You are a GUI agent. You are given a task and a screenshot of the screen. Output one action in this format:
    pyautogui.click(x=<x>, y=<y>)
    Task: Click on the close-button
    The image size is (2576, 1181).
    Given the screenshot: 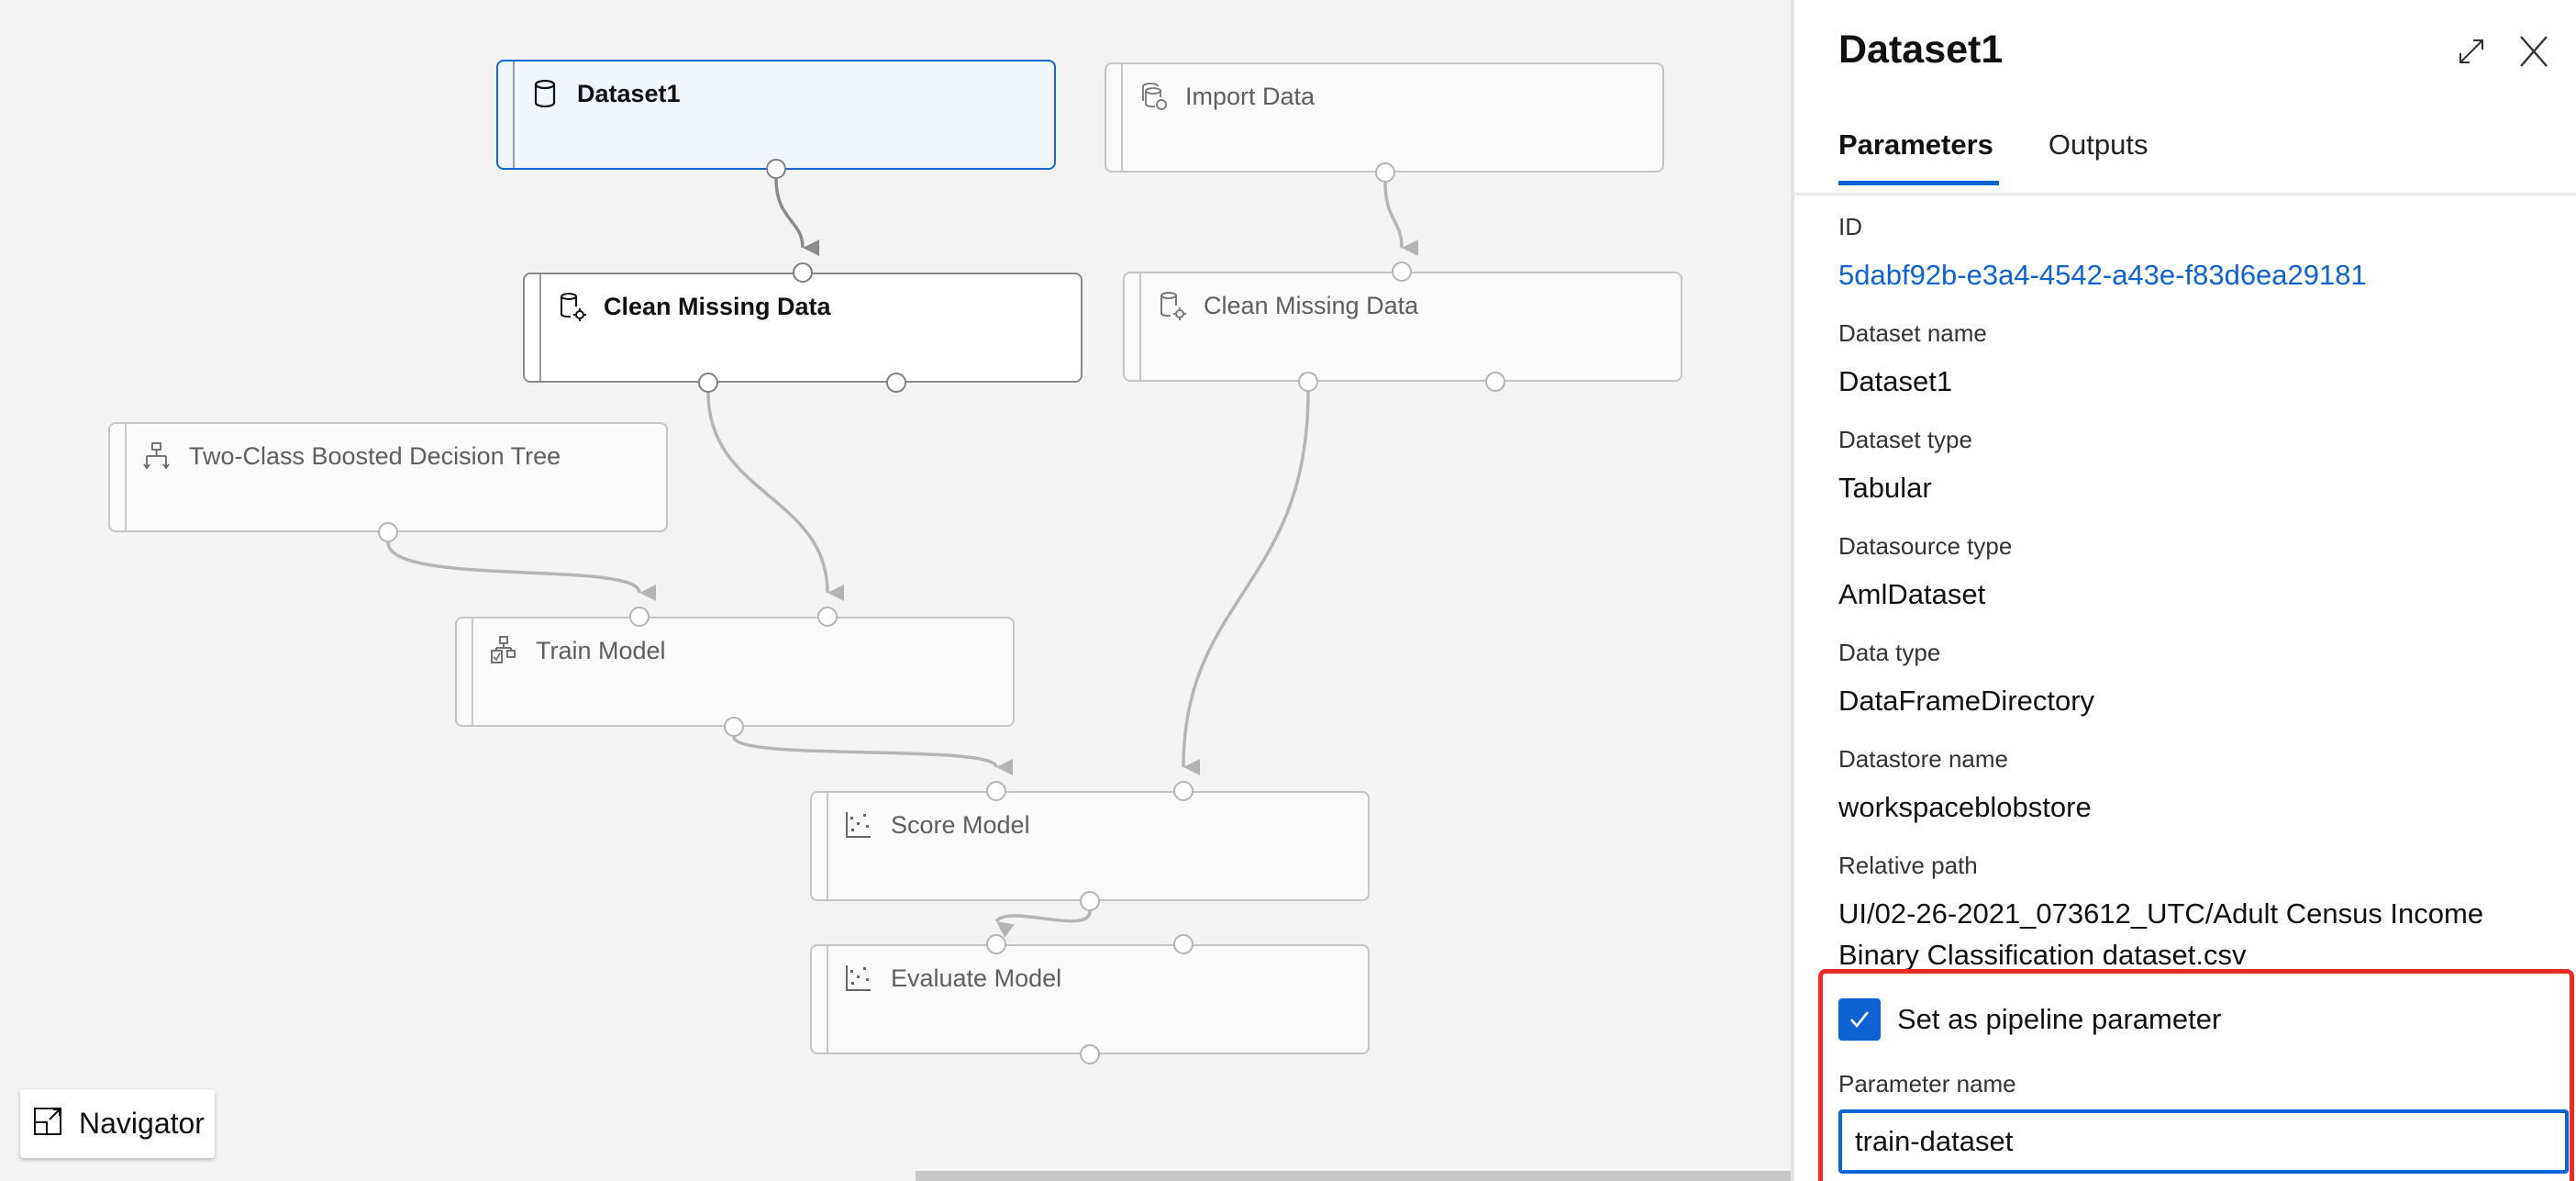 What is the action you would take?
    pyautogui.click(x=2533, y=52)
    